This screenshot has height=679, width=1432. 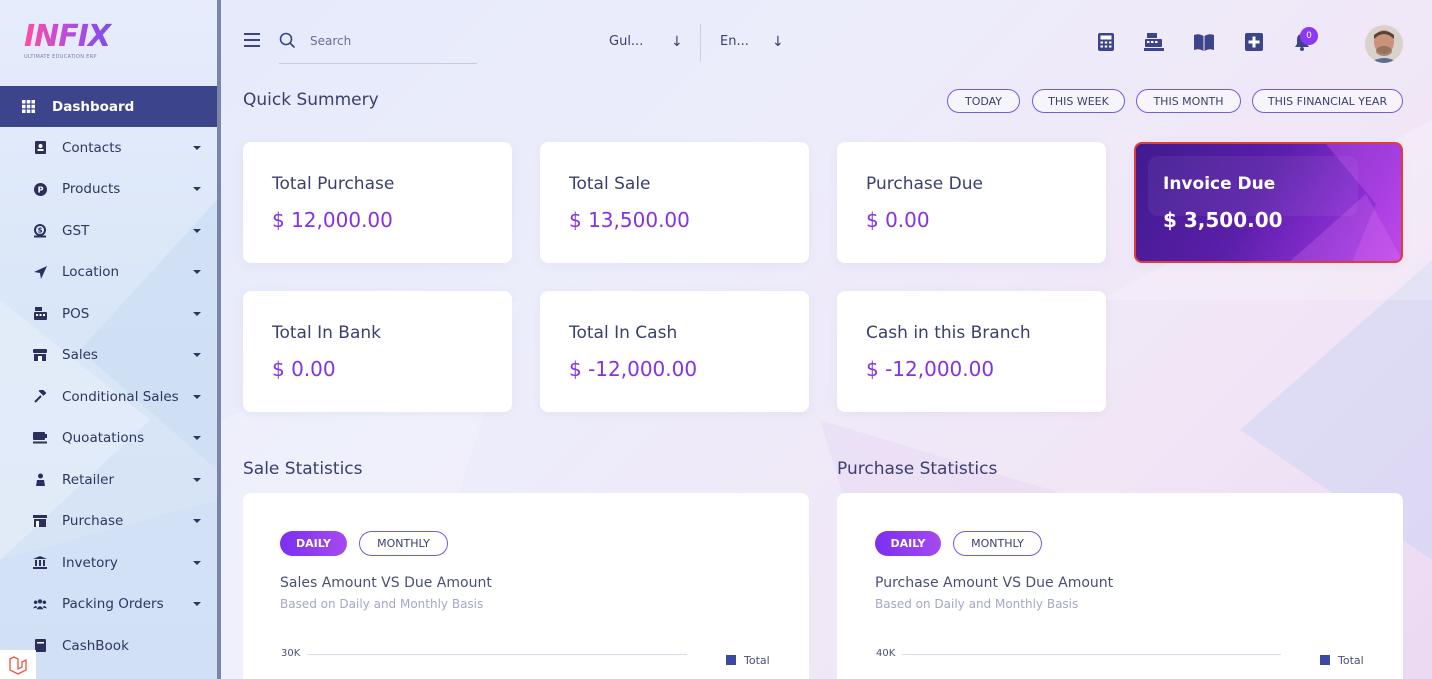 I want to click on summary-card-purchase-due: Purchase Due $ 0.00, so click(x=971, y=202).